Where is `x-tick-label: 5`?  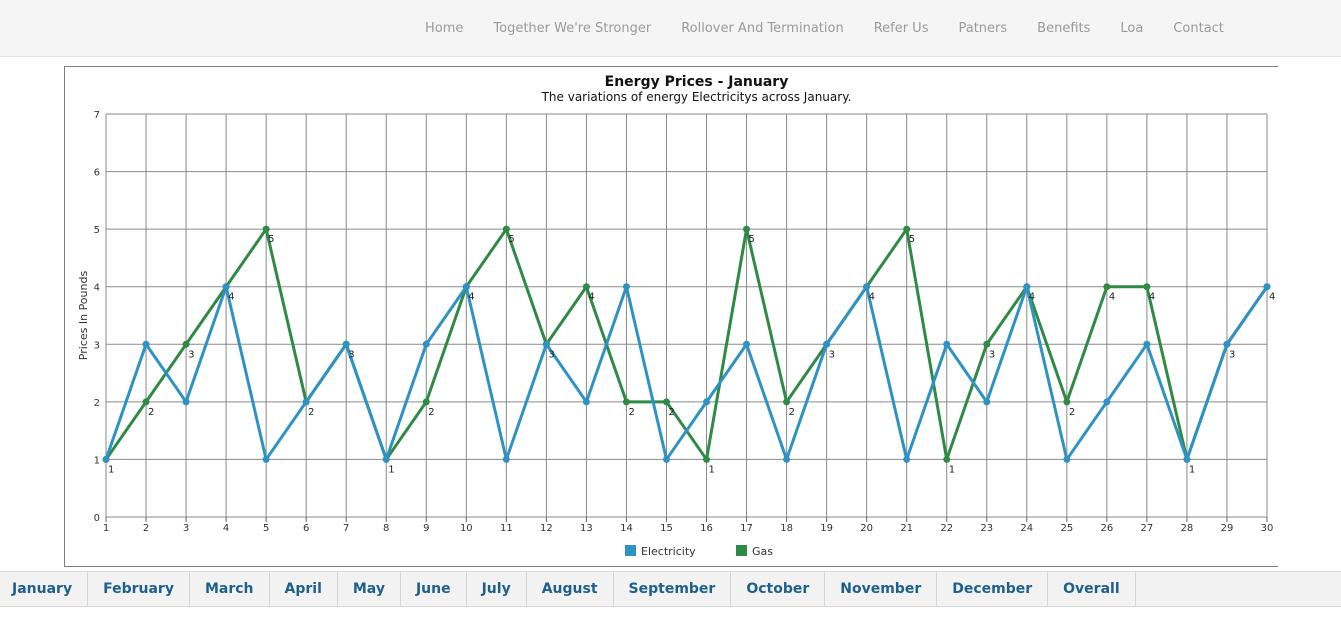 x-tick-label: 5 is located at coordinates (266, 528).